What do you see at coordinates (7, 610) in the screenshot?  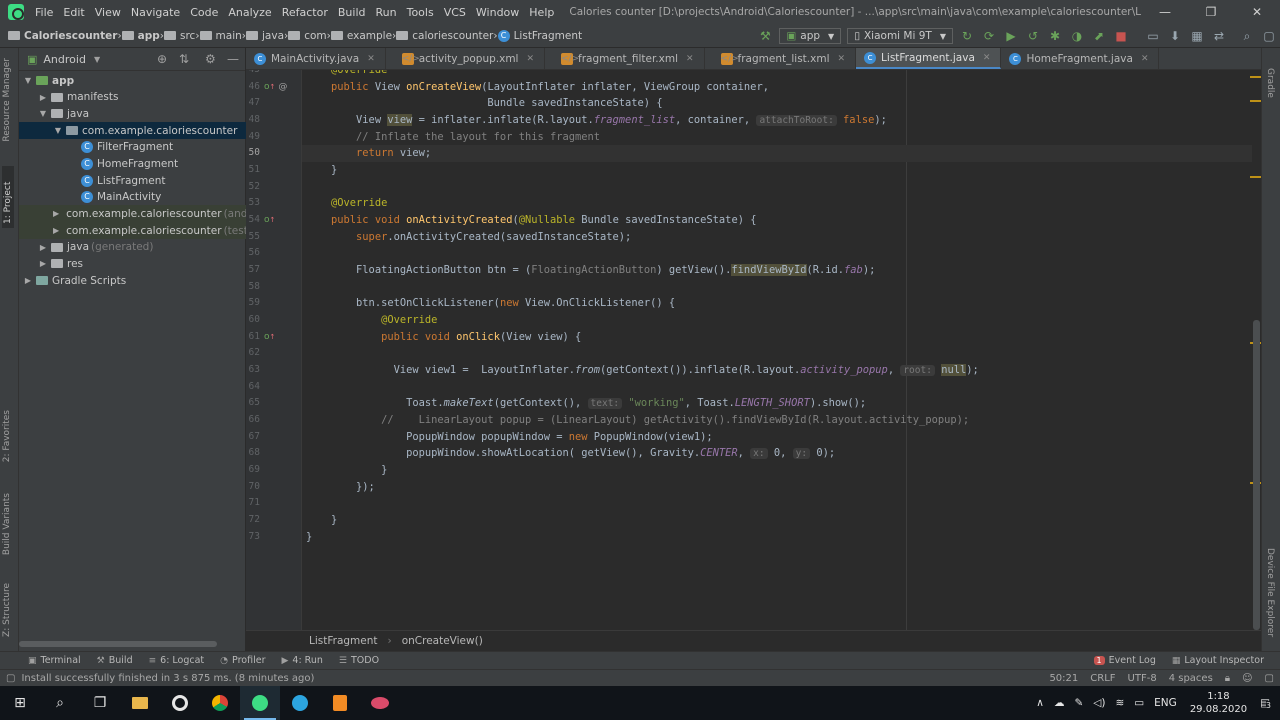 I see `tab-structure: Z: Structure` at bounding box center [7, 610].